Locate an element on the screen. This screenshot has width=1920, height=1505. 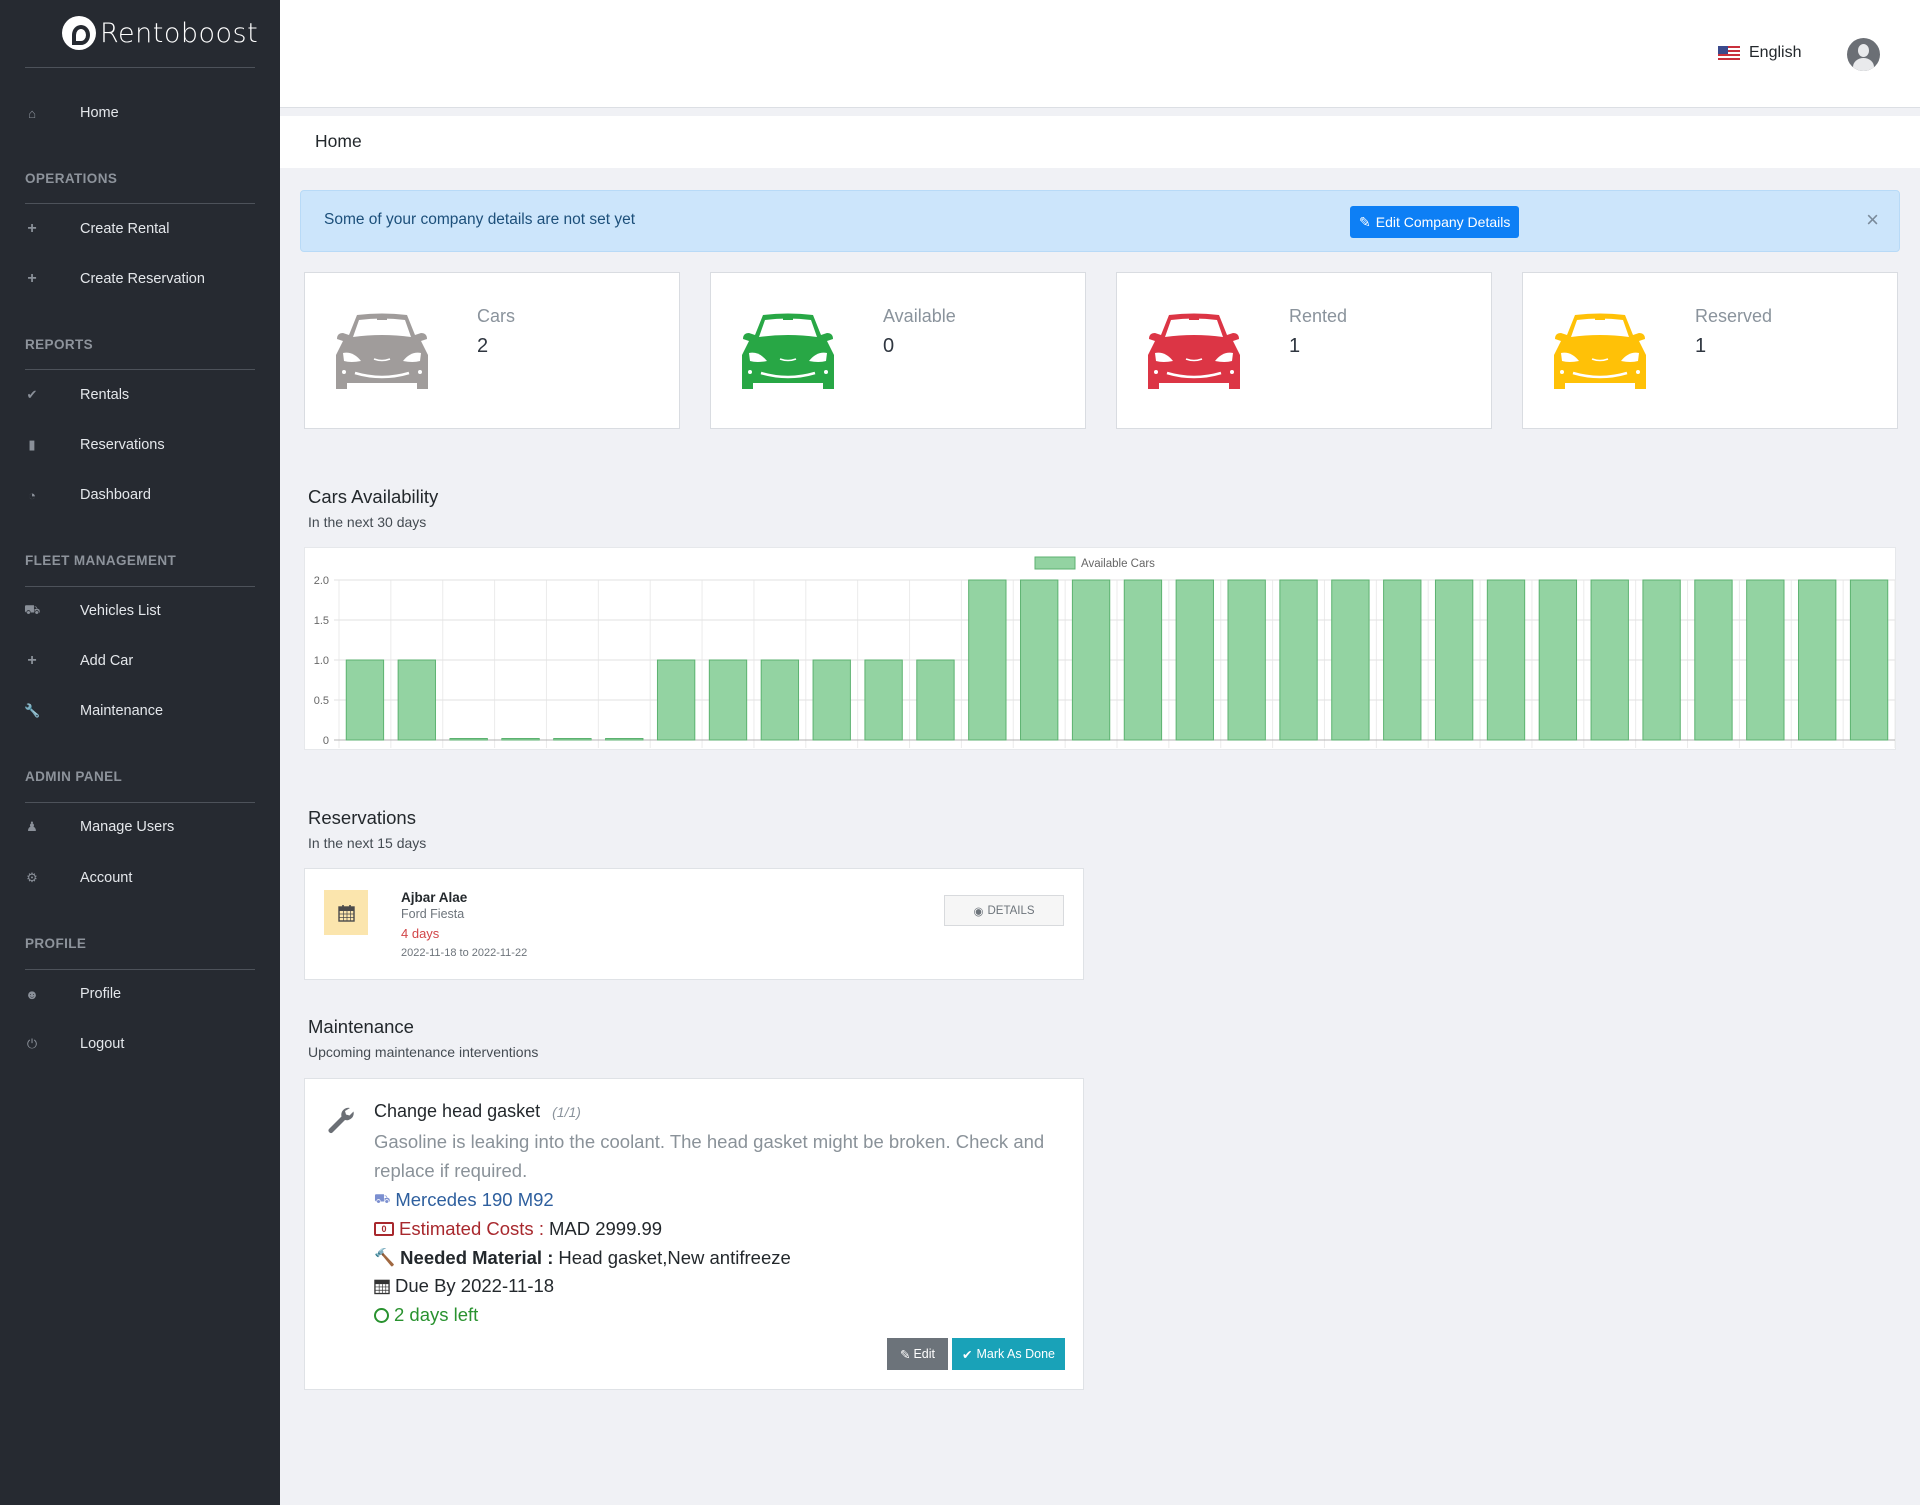
sidebar-item-create-rental: + Create Rental is located at coordinates (140, 229).